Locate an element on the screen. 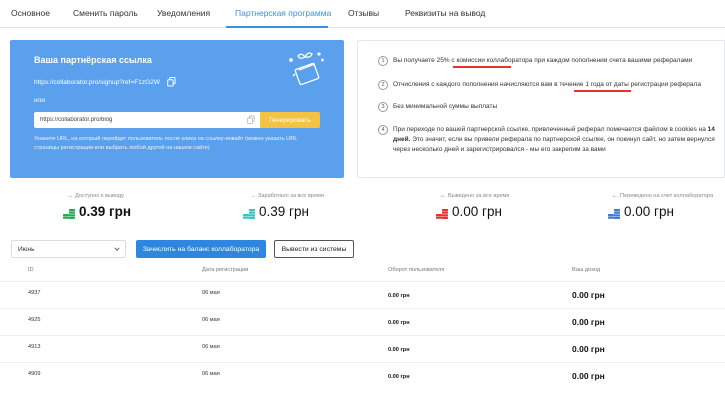  stat-label: → Заработано за все время is located at coordinates (287, 196).